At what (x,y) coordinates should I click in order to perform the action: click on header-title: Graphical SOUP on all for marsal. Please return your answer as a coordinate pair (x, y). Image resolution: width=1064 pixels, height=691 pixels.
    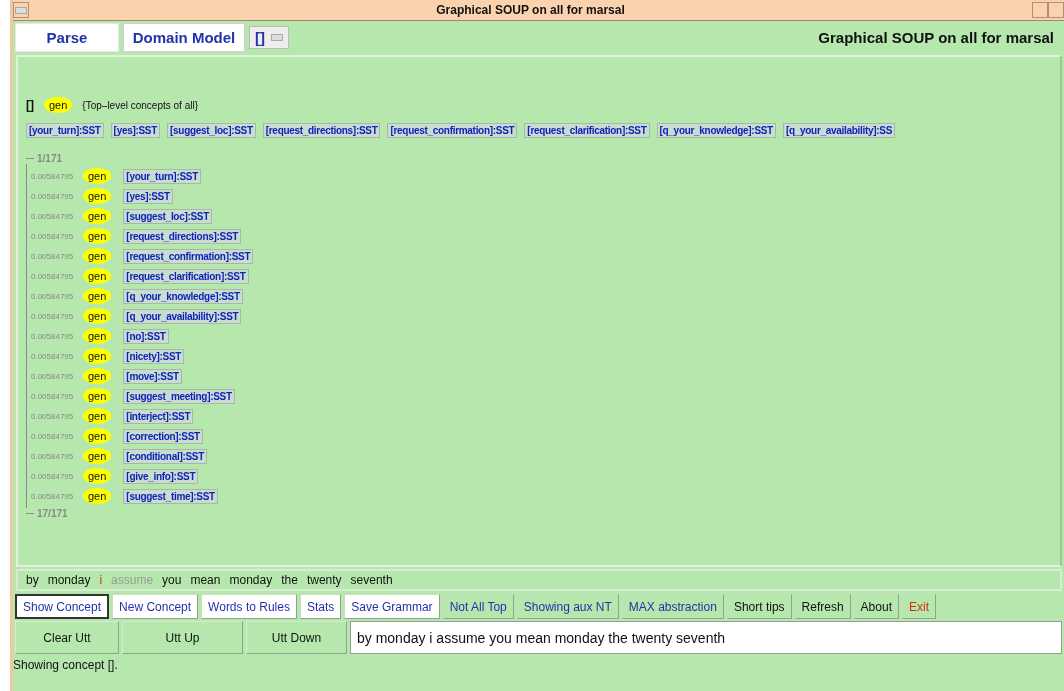
    Looking at the image, I should click on (936, 37).